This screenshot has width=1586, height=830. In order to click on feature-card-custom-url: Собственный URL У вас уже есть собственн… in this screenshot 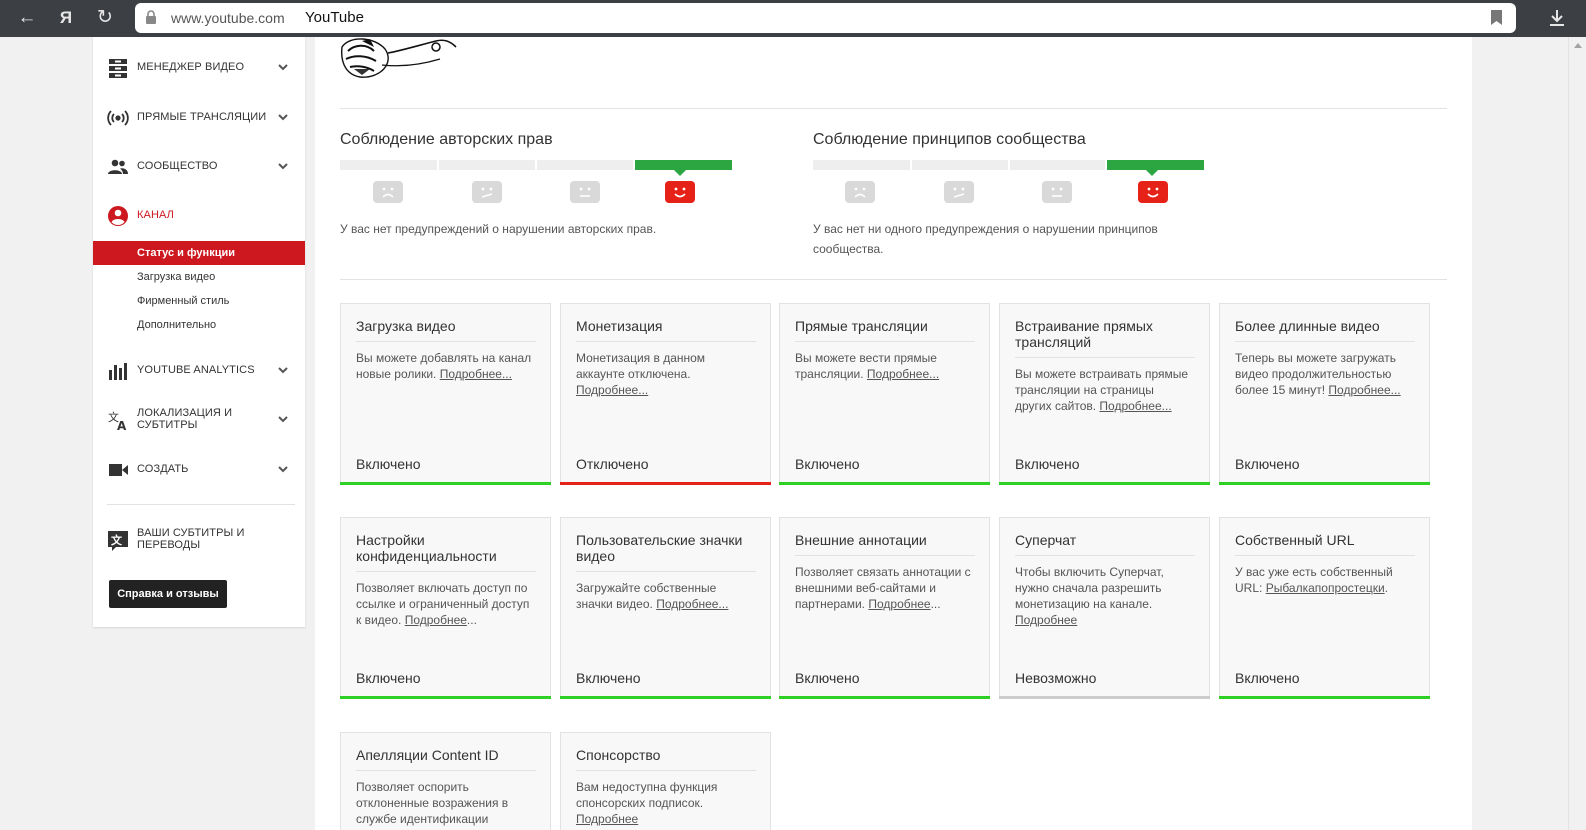, I will do `click(1324, 608)`.